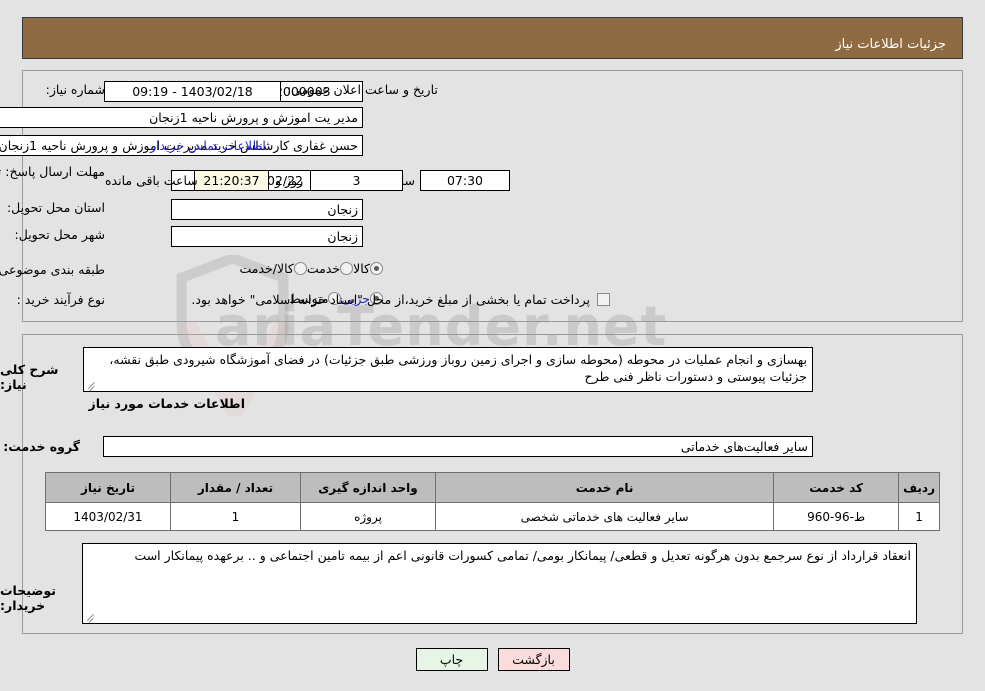  I want to click on cell-service-name: سایر فعالیت های خدماتی شخصی, so click(604, 516).